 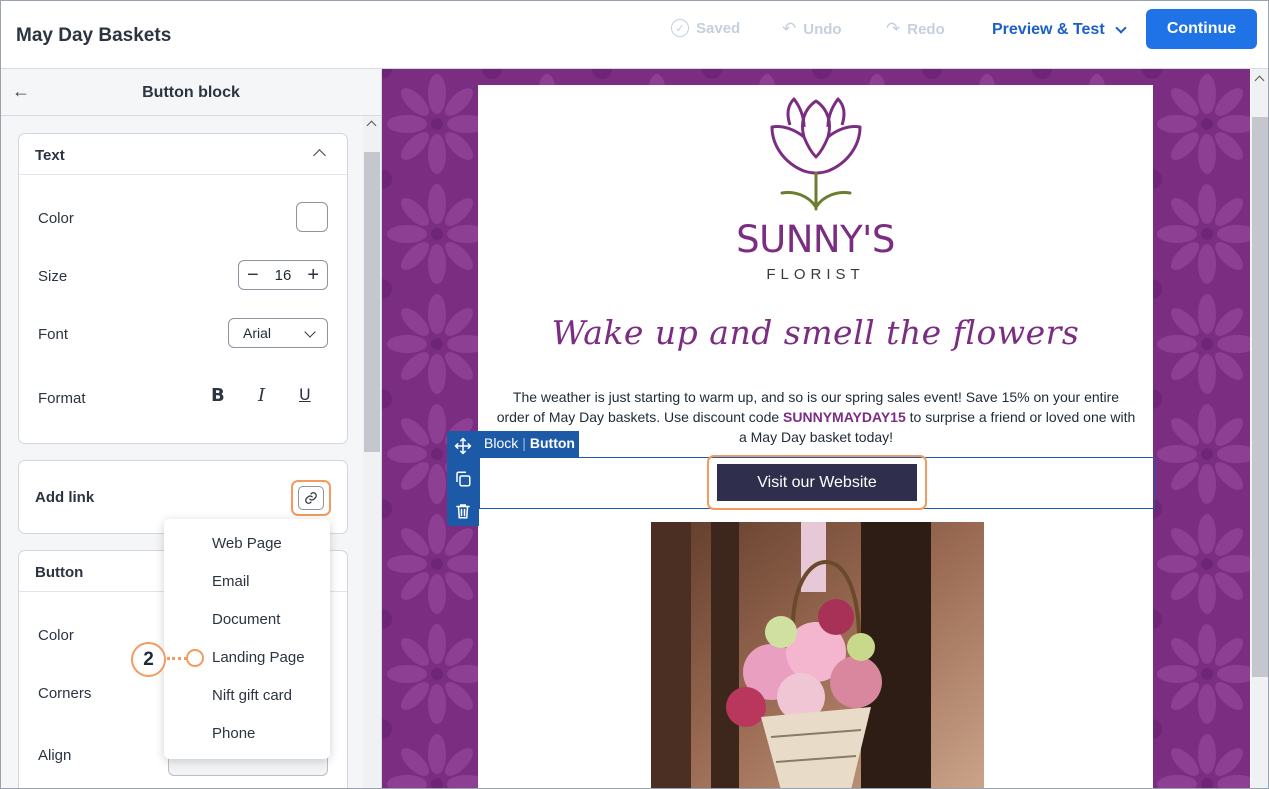 What do you see at coordinates (55, 755) in the screenshot?
I see `align-label: Align` at bounding box center [55, 755].